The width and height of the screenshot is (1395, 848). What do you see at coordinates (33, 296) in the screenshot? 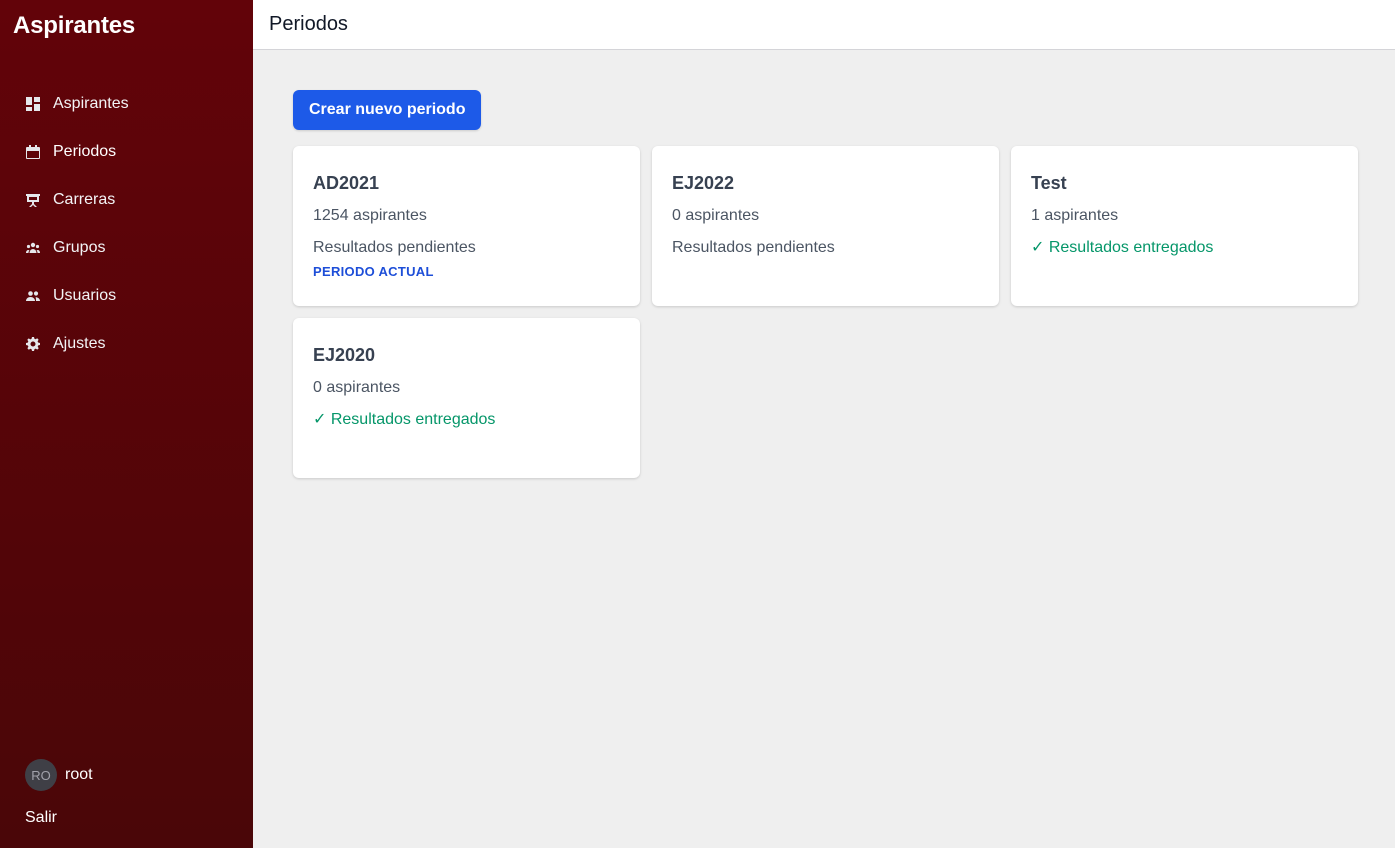
I see `users-icon` at bounding box center [33, 296].